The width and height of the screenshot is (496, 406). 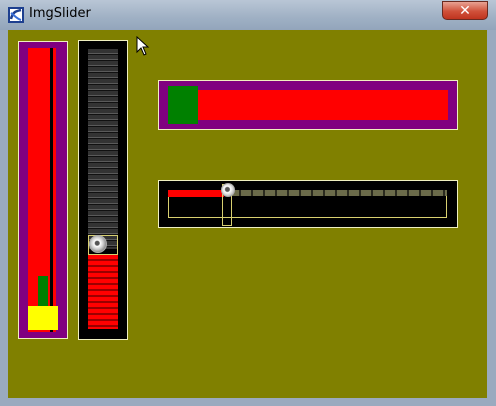 I want to click on window-frame-bottom, so click(x=248, y=402).